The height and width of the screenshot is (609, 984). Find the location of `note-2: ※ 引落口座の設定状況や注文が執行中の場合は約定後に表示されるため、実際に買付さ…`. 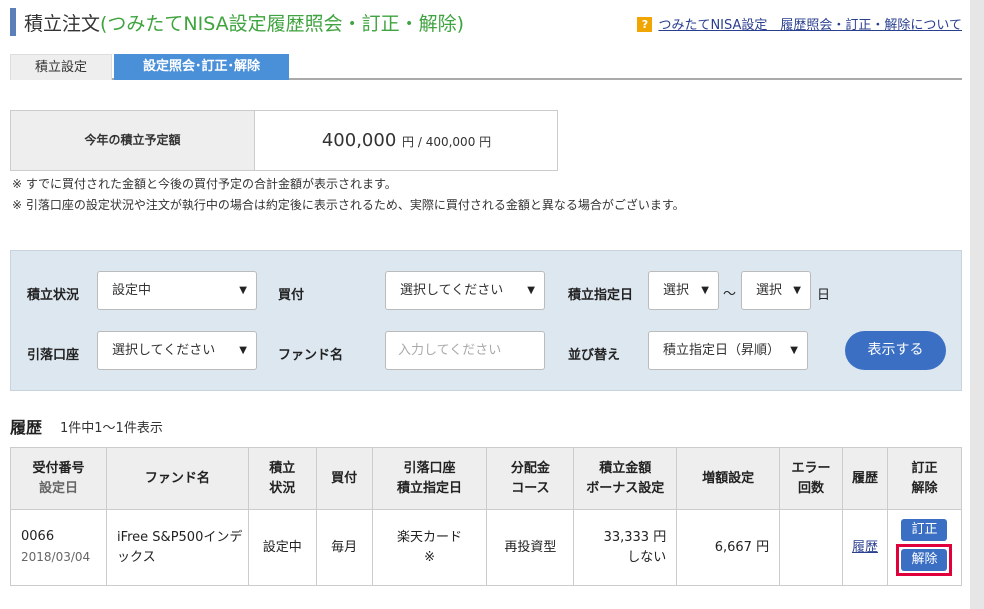

note-2: ※ 引落口座の設定状況や注文が執行中の場合は約定後に表示されるため、実際に買付さ… is located at coordinates (348, 205).